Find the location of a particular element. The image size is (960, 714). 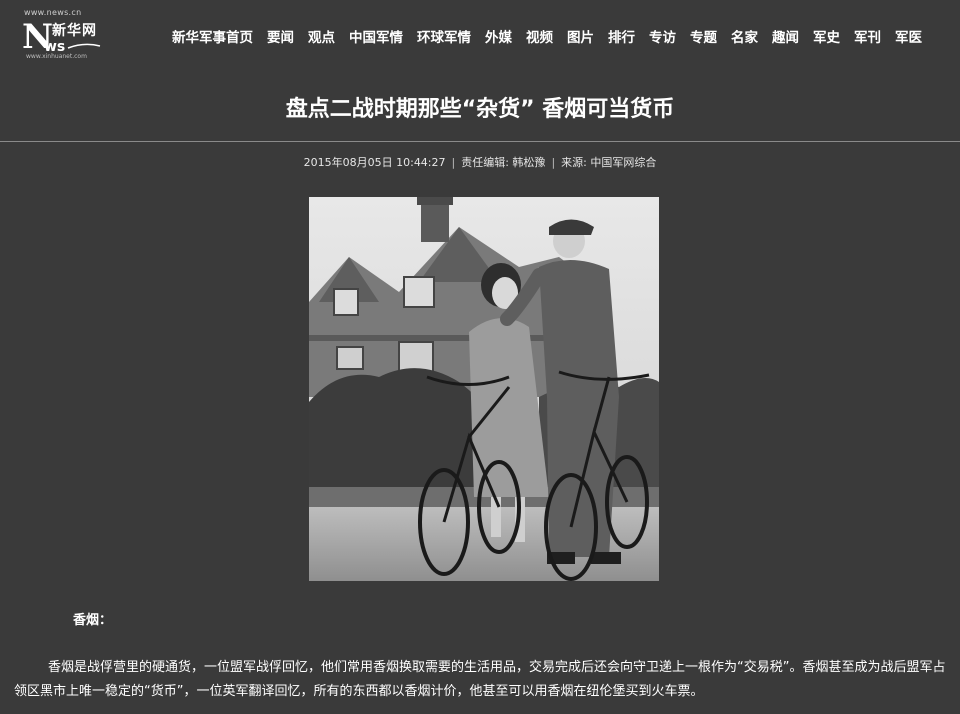

nav-item-china-military: 中国军情 is located at coordinates (376, 36).